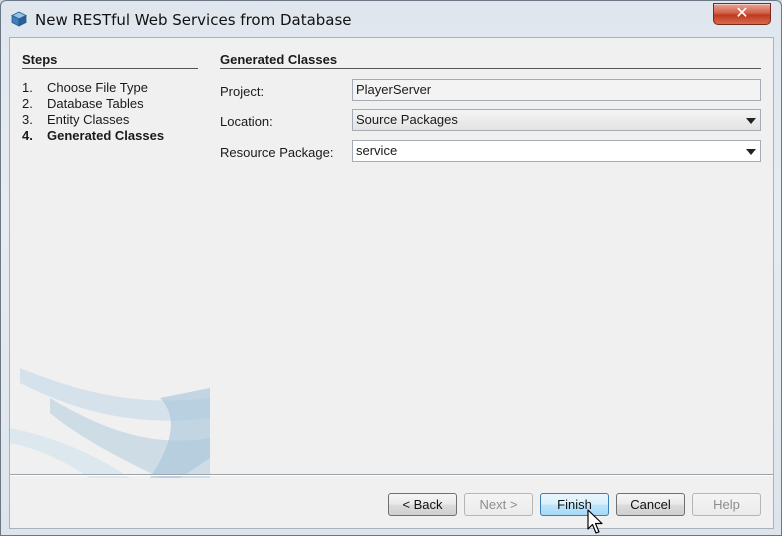 This screenshot has width=782, height=536. What do you see at coordinates (556, 90) in the screenshot?
I see `project-field: PlayerServer` at bounding box center [556, 90].